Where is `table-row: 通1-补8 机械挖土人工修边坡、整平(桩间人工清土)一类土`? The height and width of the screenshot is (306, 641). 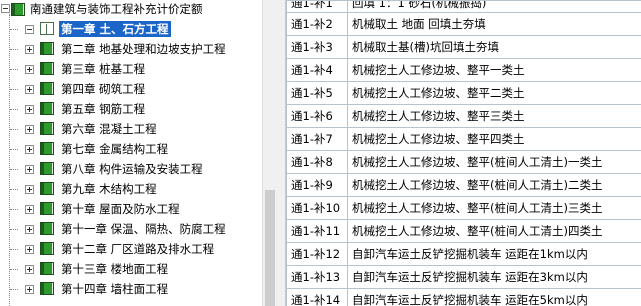 table-row: 通1-补8 机械挖土人工修边坡、整平(桩间人工清土)一类土 is located at coordinates (463, 162).